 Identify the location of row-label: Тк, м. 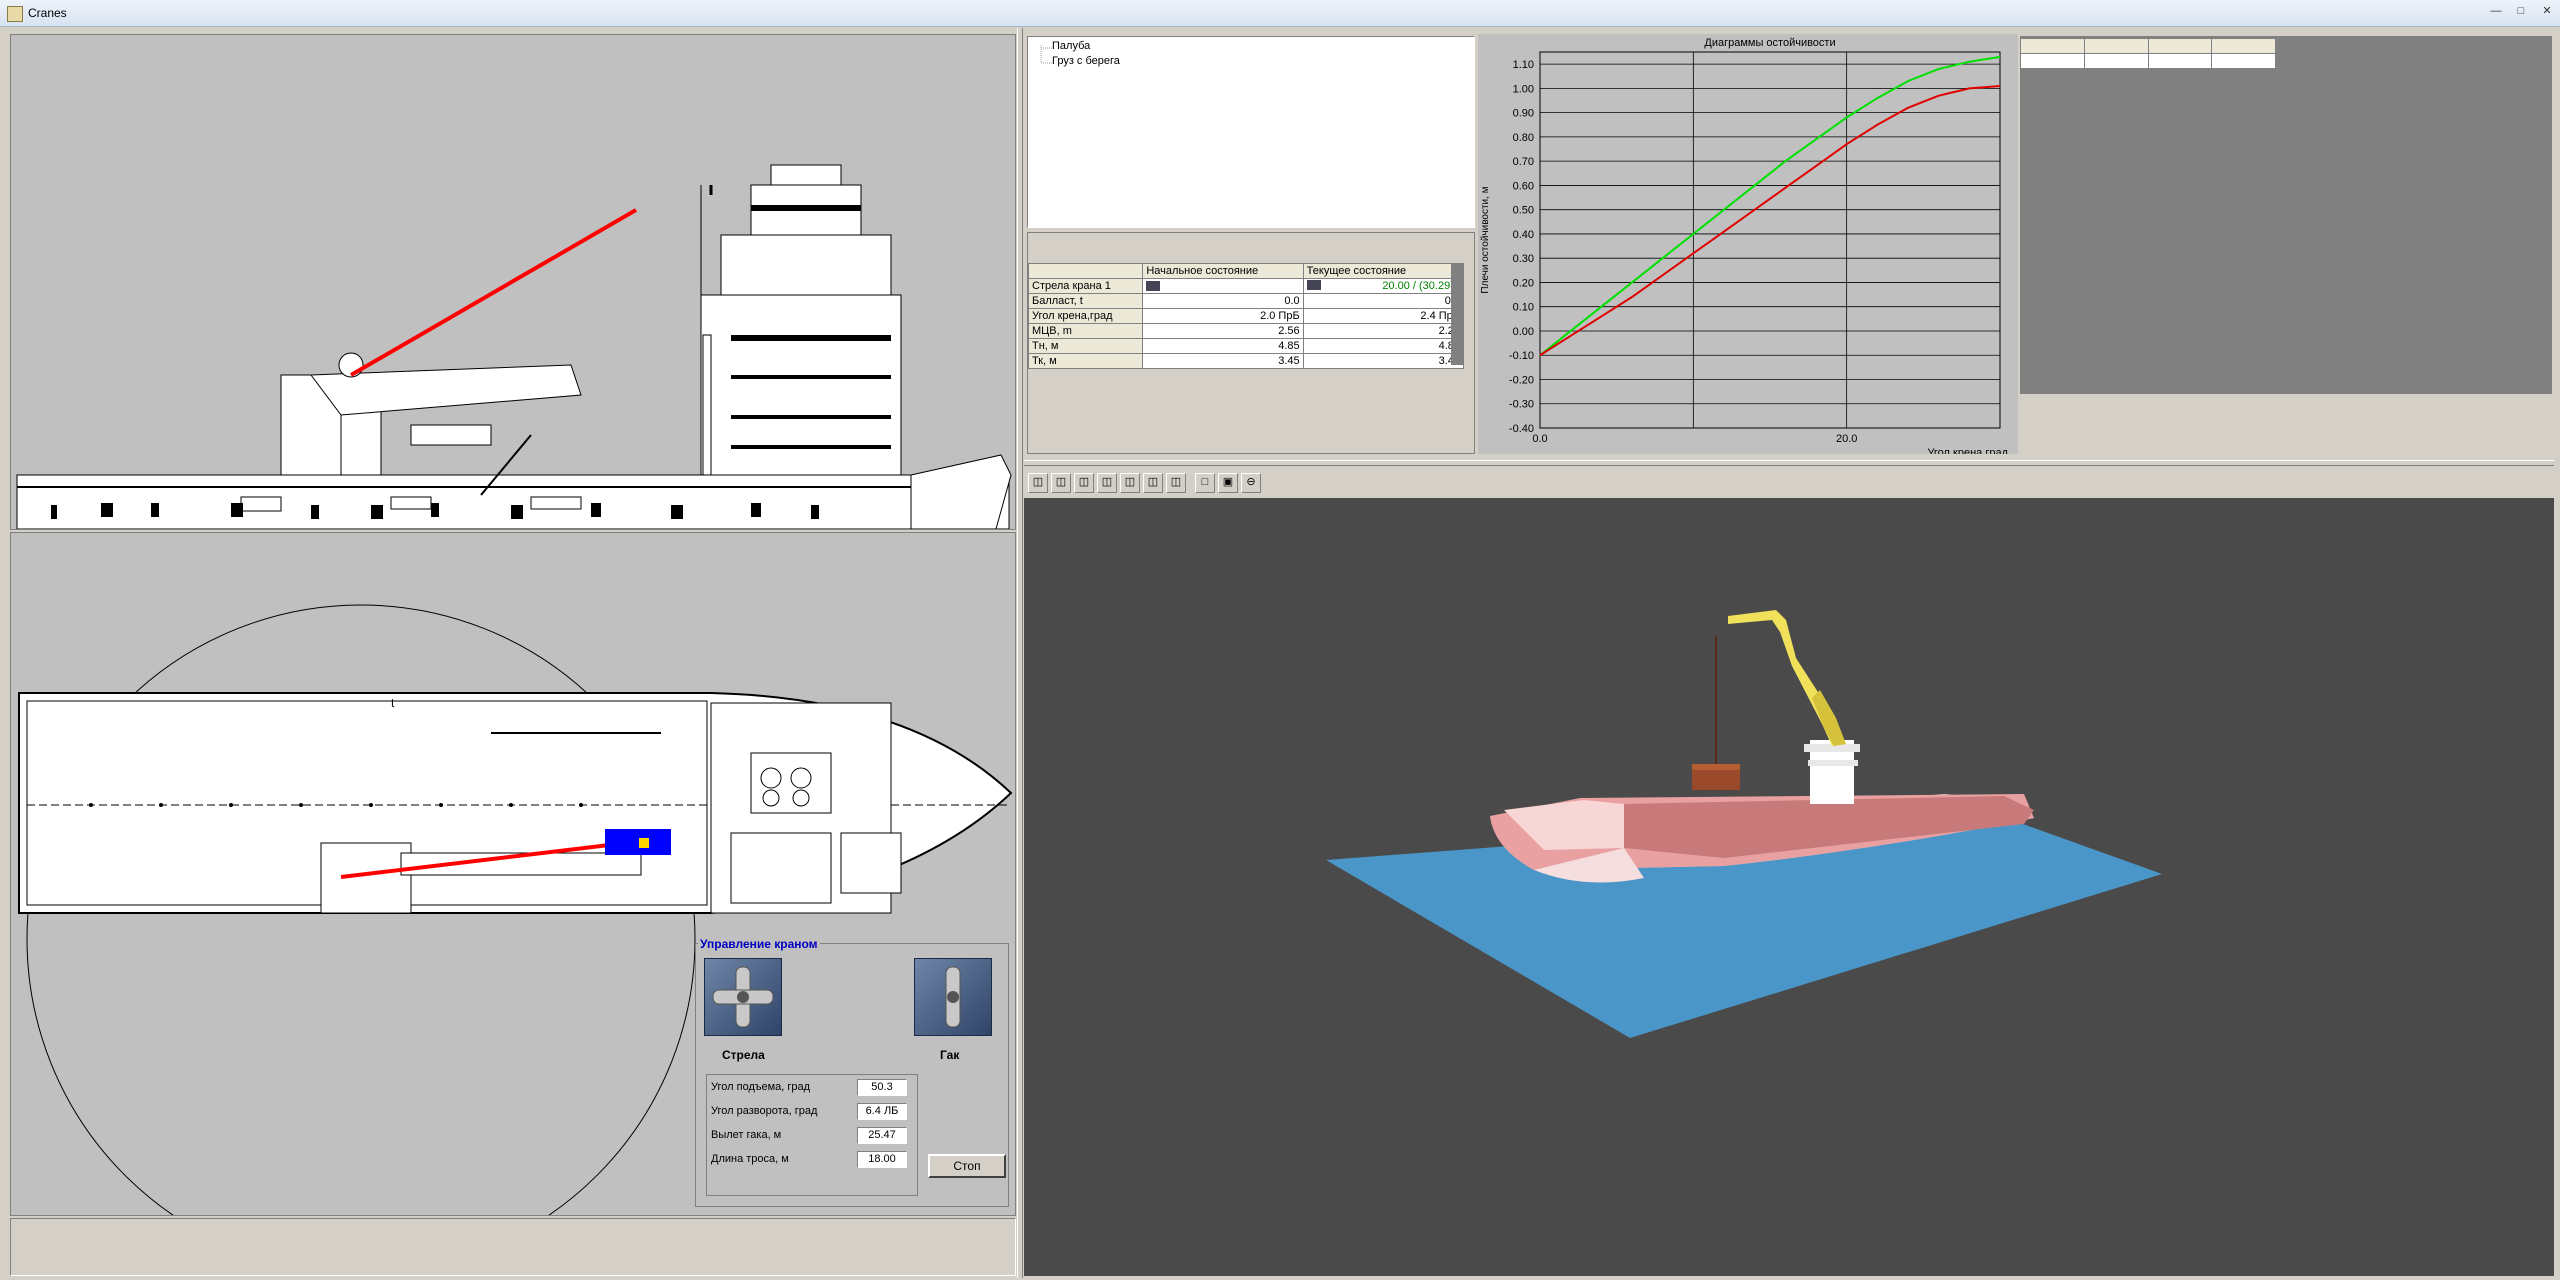
(1085, 361).